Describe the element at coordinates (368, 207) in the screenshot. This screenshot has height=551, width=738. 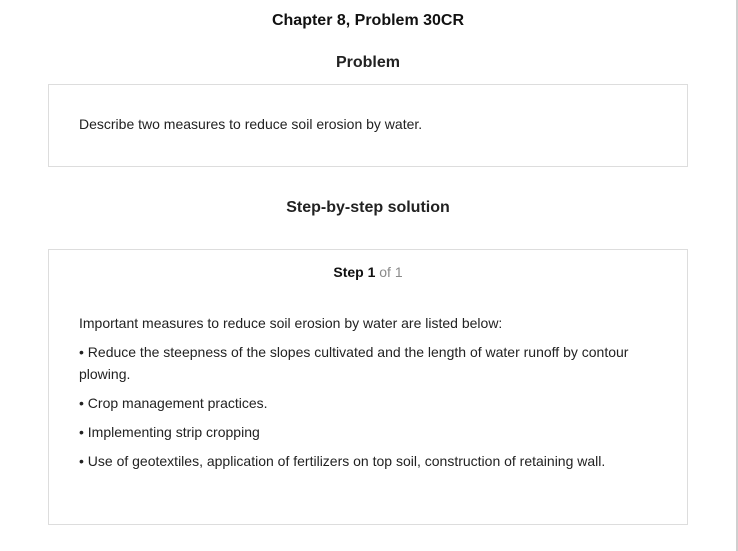
I see `solution-heading: Step-by-step solution` at that location.